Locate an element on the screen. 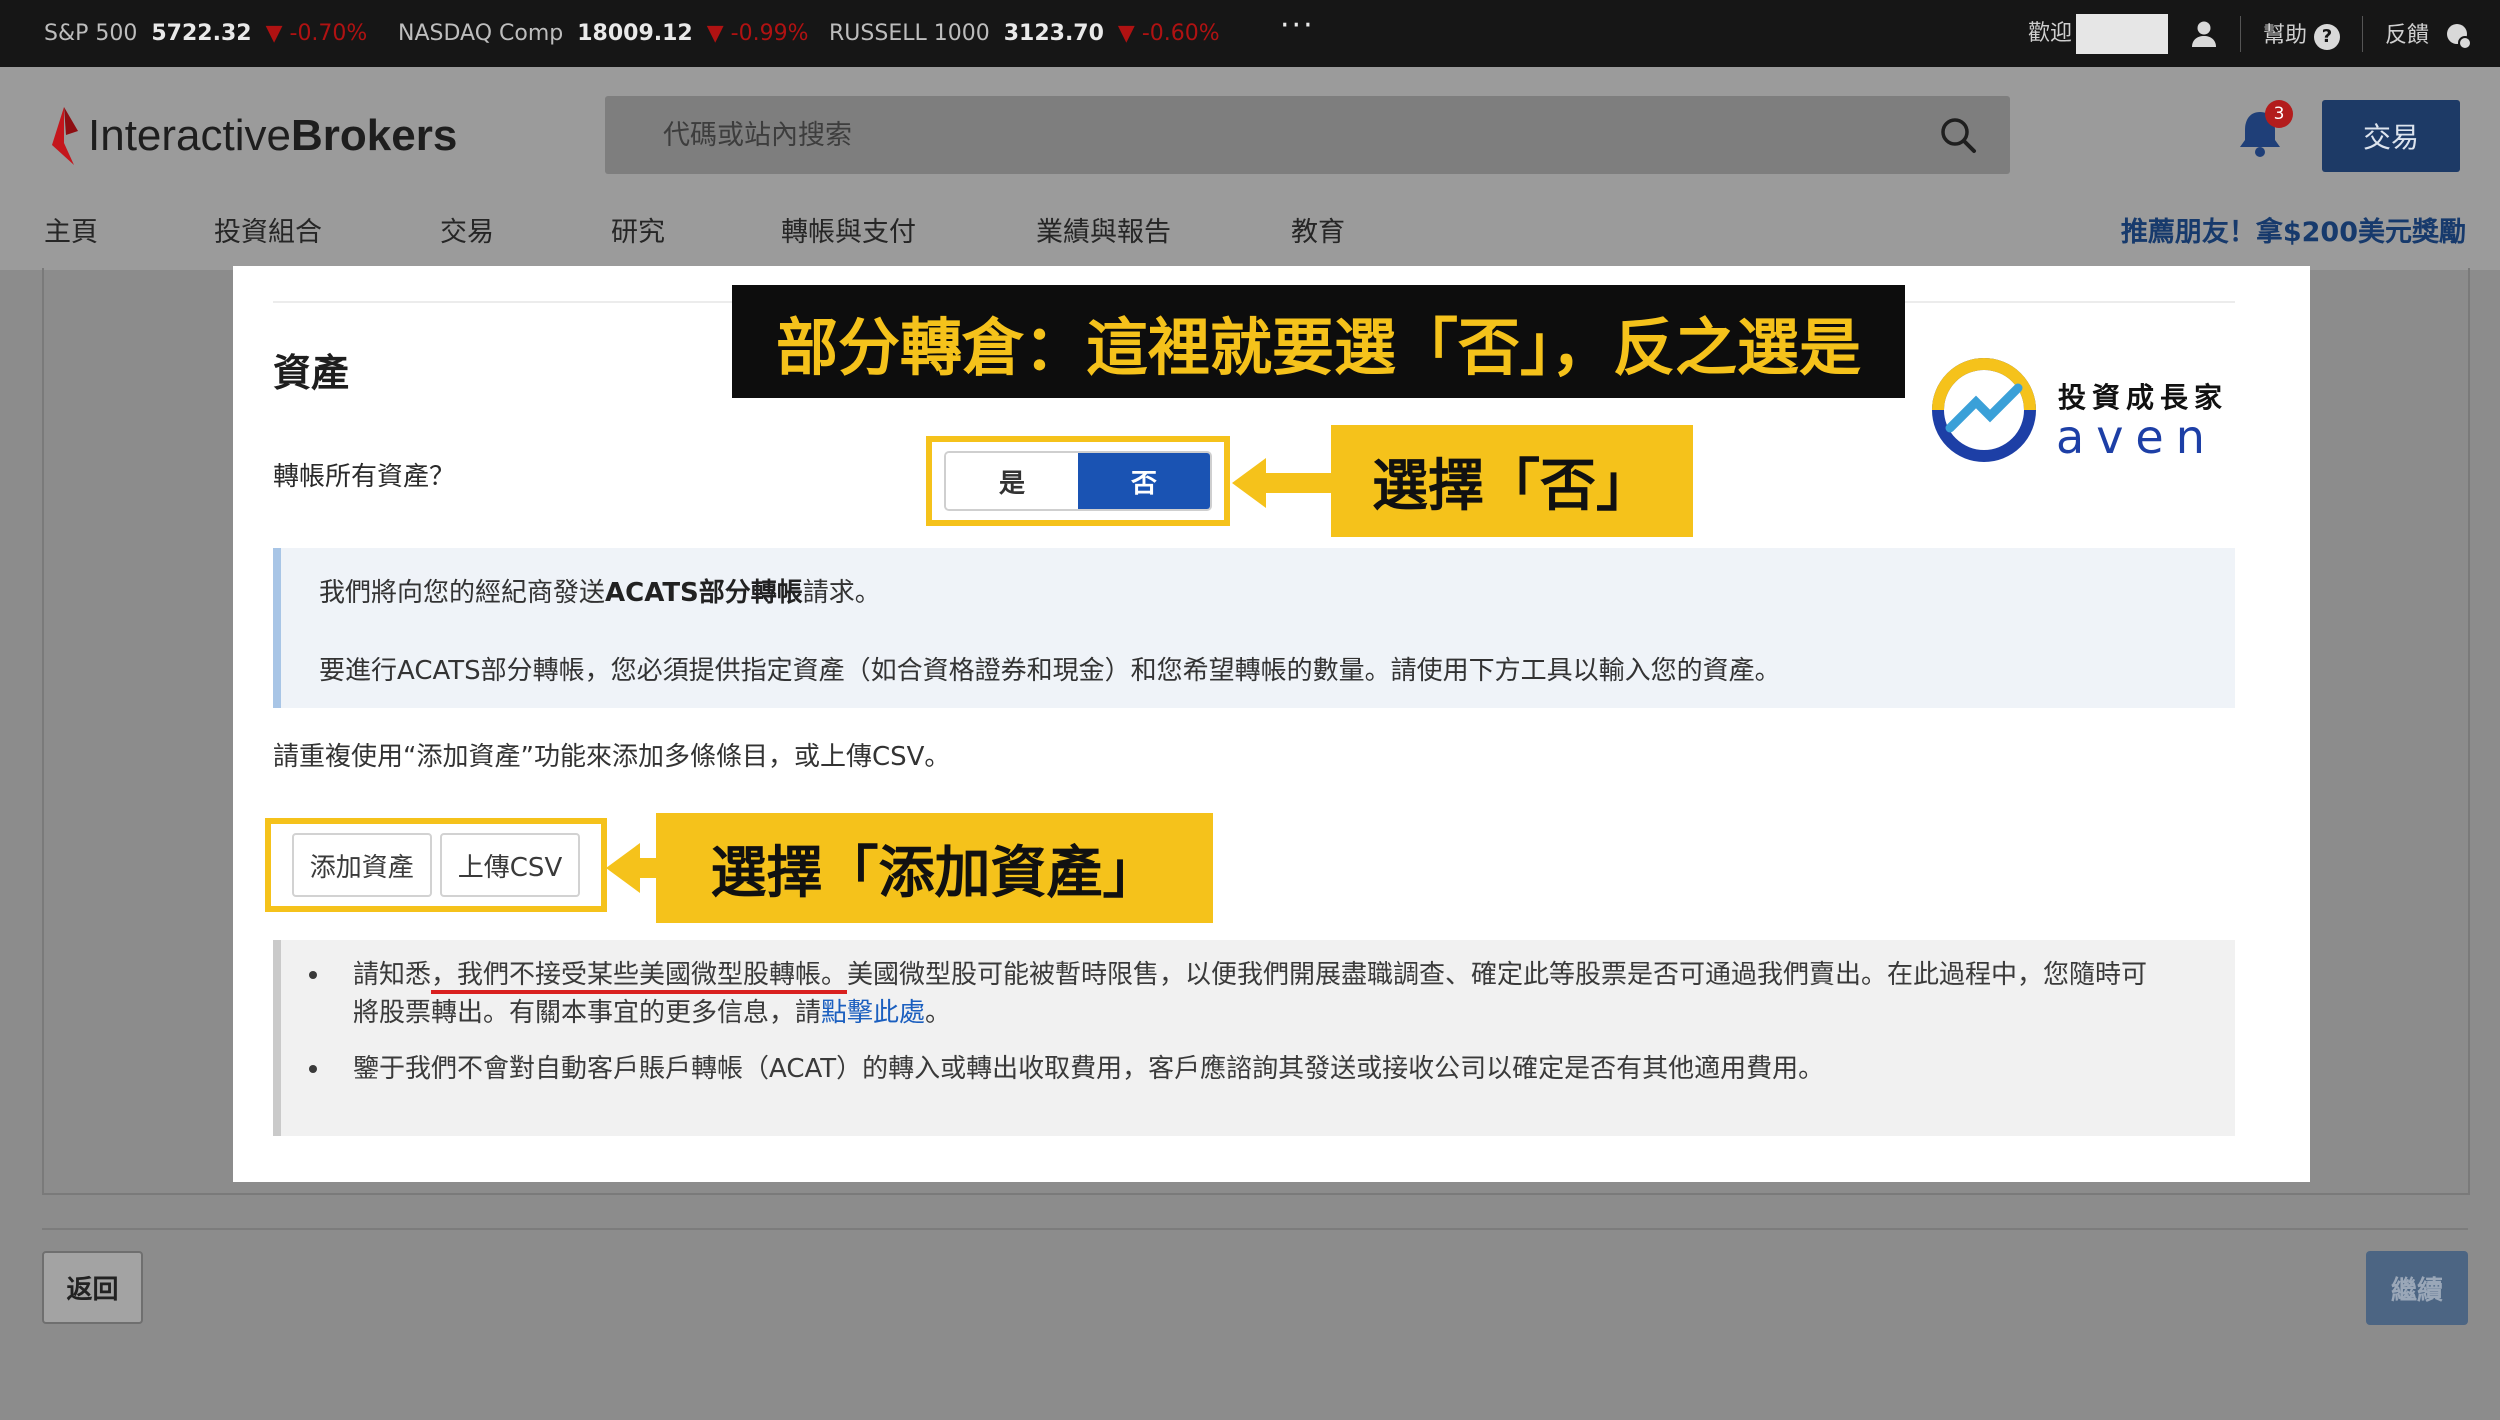 Image resolution: width=2500 pixels, height=1420 pixels. ticker-item-russell: RUSSELL 1000 3123.70 ▼ -0.60% is located at coordinates (1024, 33).